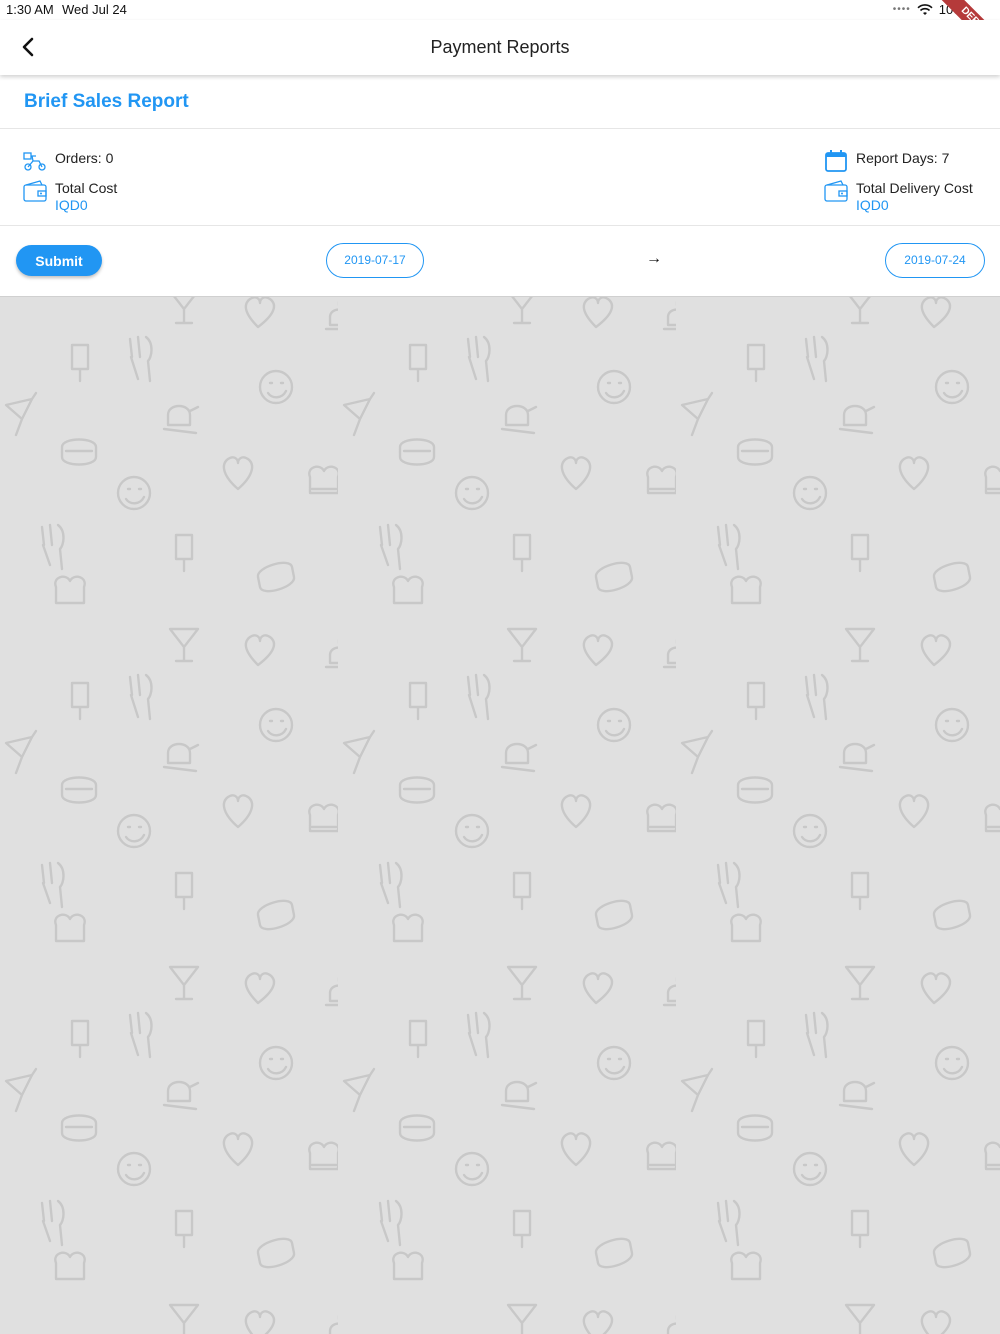 The image size is (1000, 1334). Describe the element at coordinates (935, 260) in the screenshot. I see `end-date-button: 2019-07-24` at that location.